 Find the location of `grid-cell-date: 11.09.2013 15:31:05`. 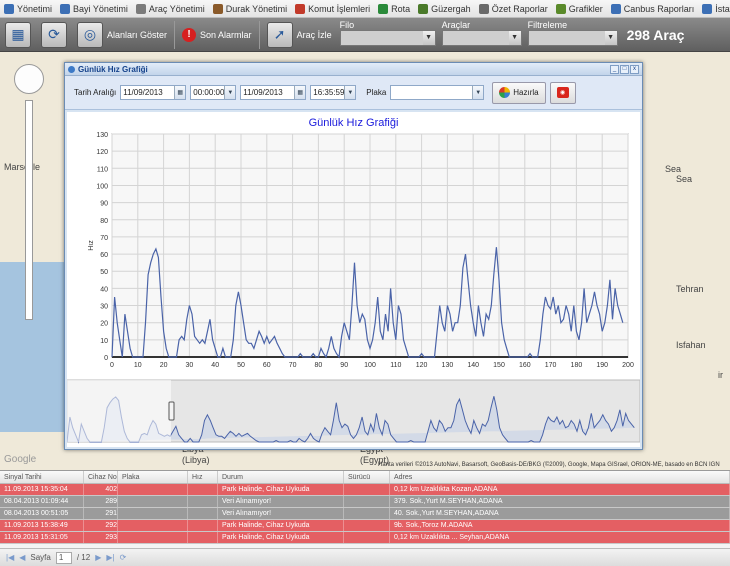

grid-cell-date: 11.09.2013 15:31:05 is located at coordinates (42, 537).